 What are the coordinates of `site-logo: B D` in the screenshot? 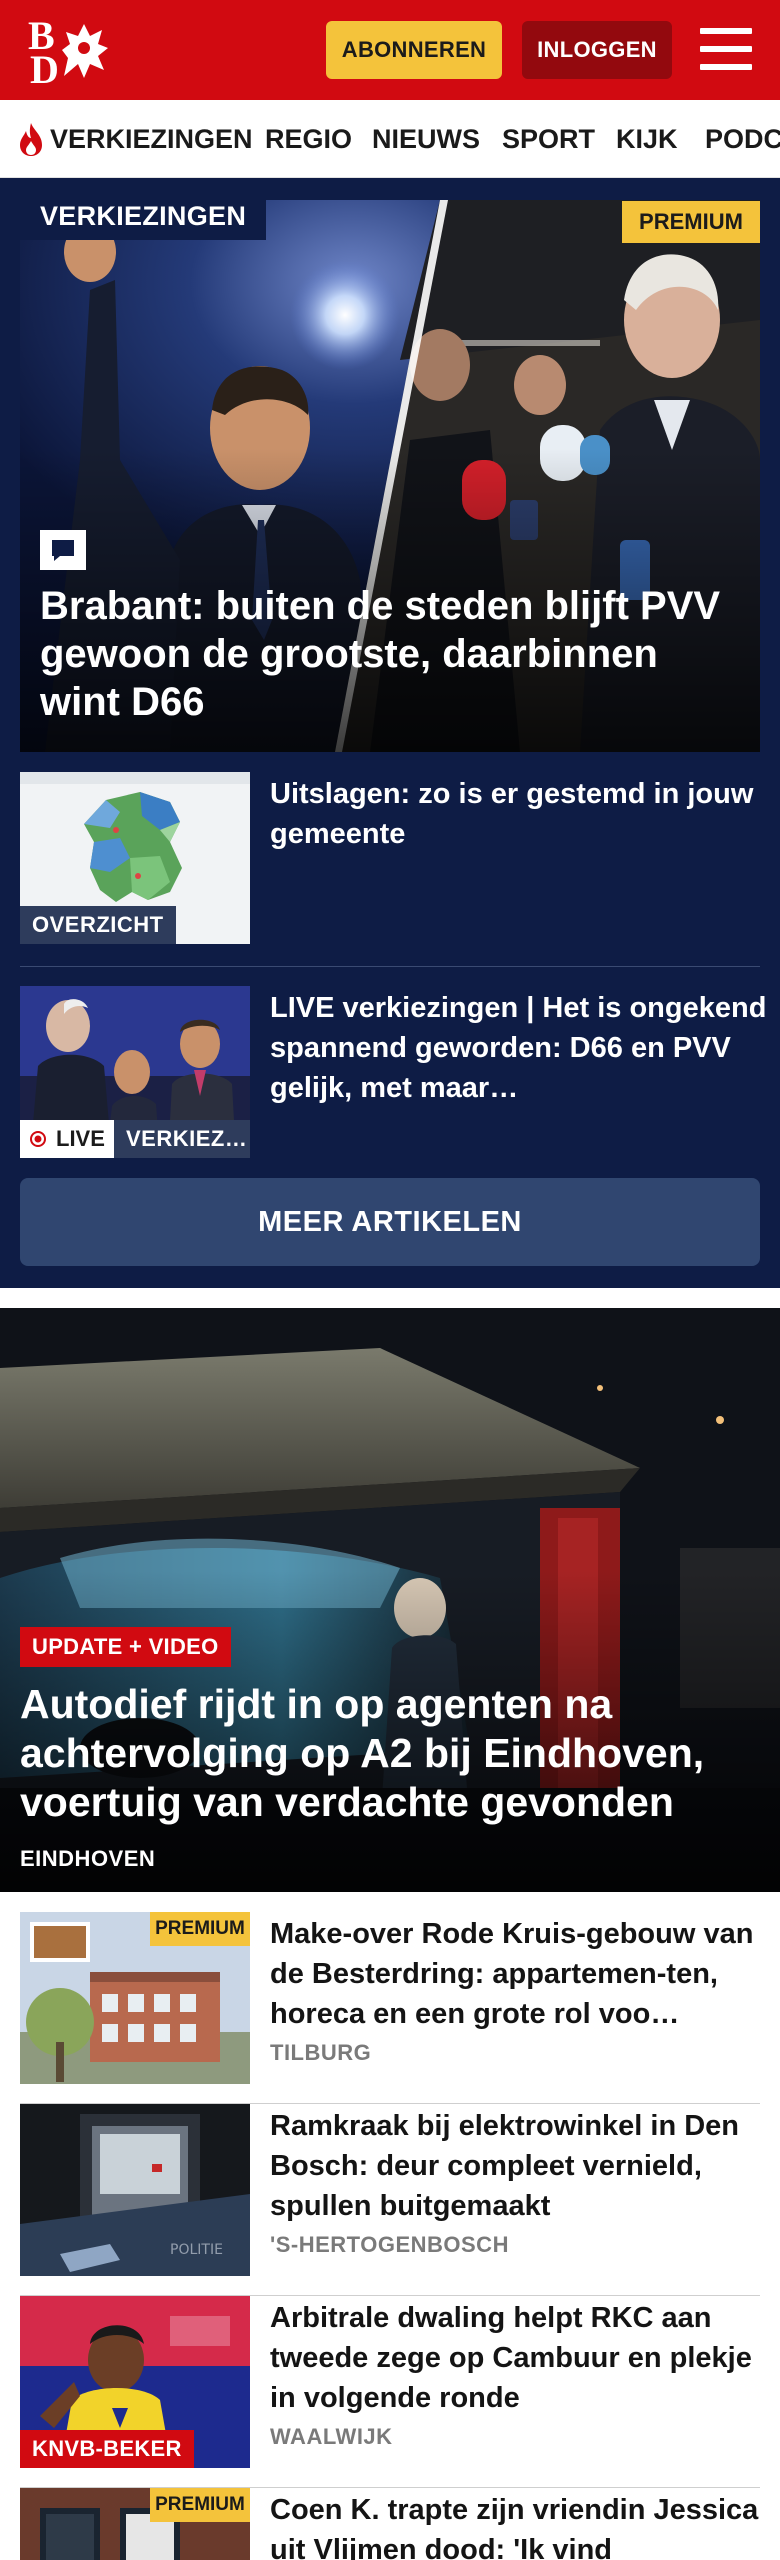 It's located at (71, 53).